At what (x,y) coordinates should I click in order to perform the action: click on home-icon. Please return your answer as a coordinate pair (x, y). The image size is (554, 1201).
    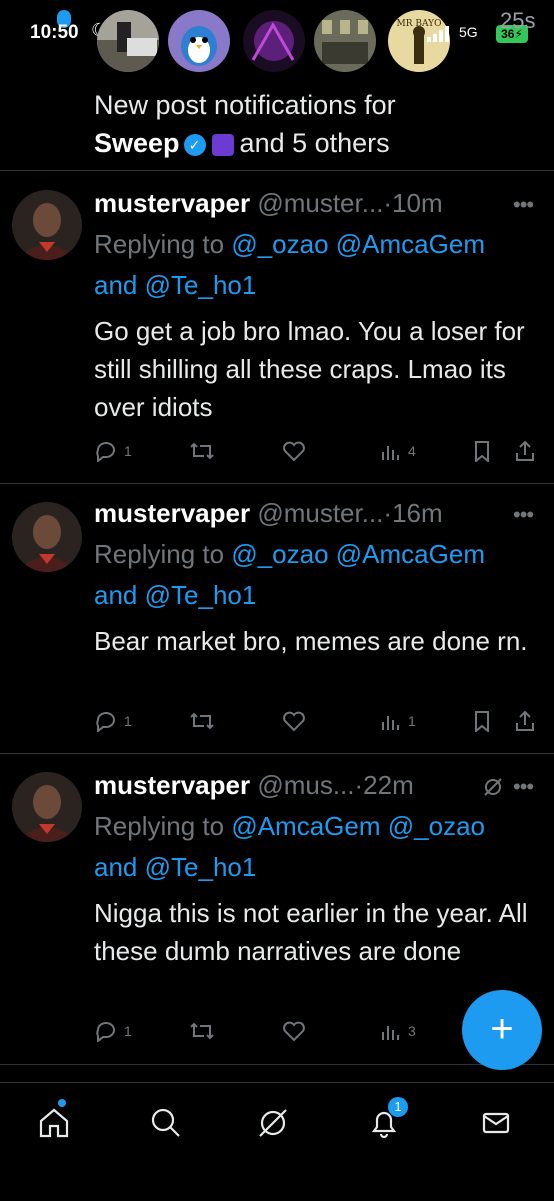
    Looking at the image, I should click on (54, 1123).